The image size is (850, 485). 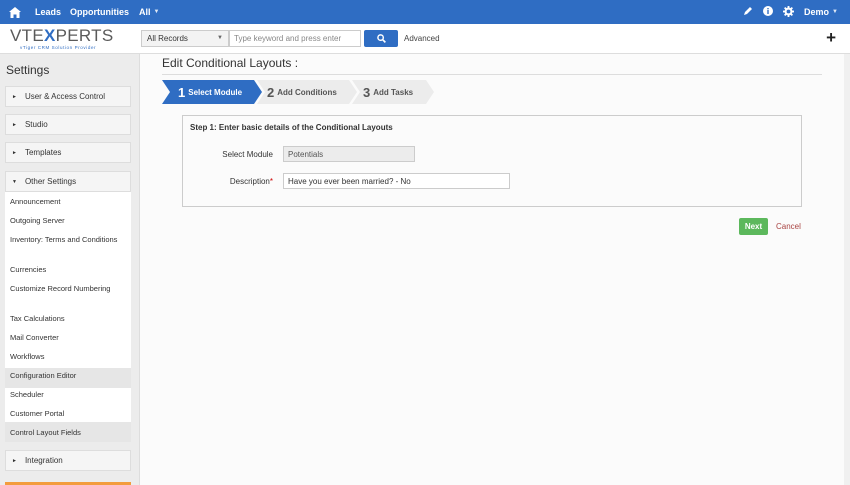 I want to click on sidebar-item-control-layout-fields: Control Layout Fields, so click(x=68, y=432).